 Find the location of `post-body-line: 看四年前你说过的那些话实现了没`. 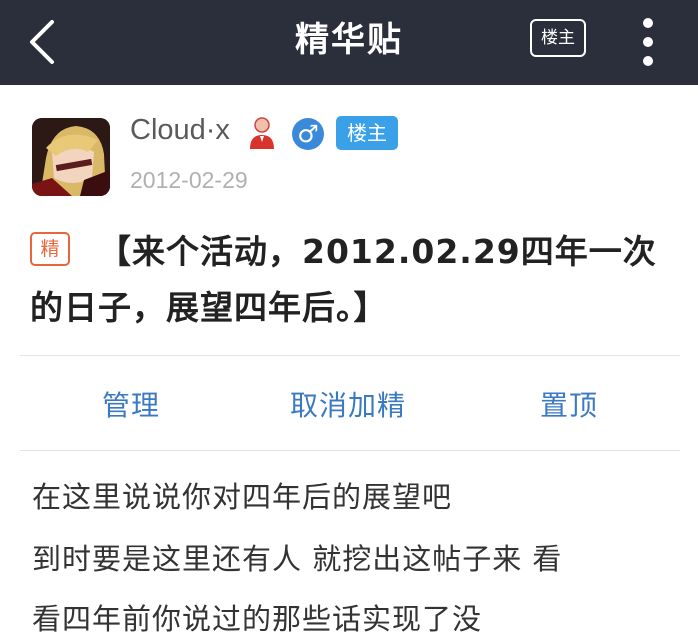

post-body-line: 看四年前你说过的那些话实现了没 is located at coordinates (257, 619).